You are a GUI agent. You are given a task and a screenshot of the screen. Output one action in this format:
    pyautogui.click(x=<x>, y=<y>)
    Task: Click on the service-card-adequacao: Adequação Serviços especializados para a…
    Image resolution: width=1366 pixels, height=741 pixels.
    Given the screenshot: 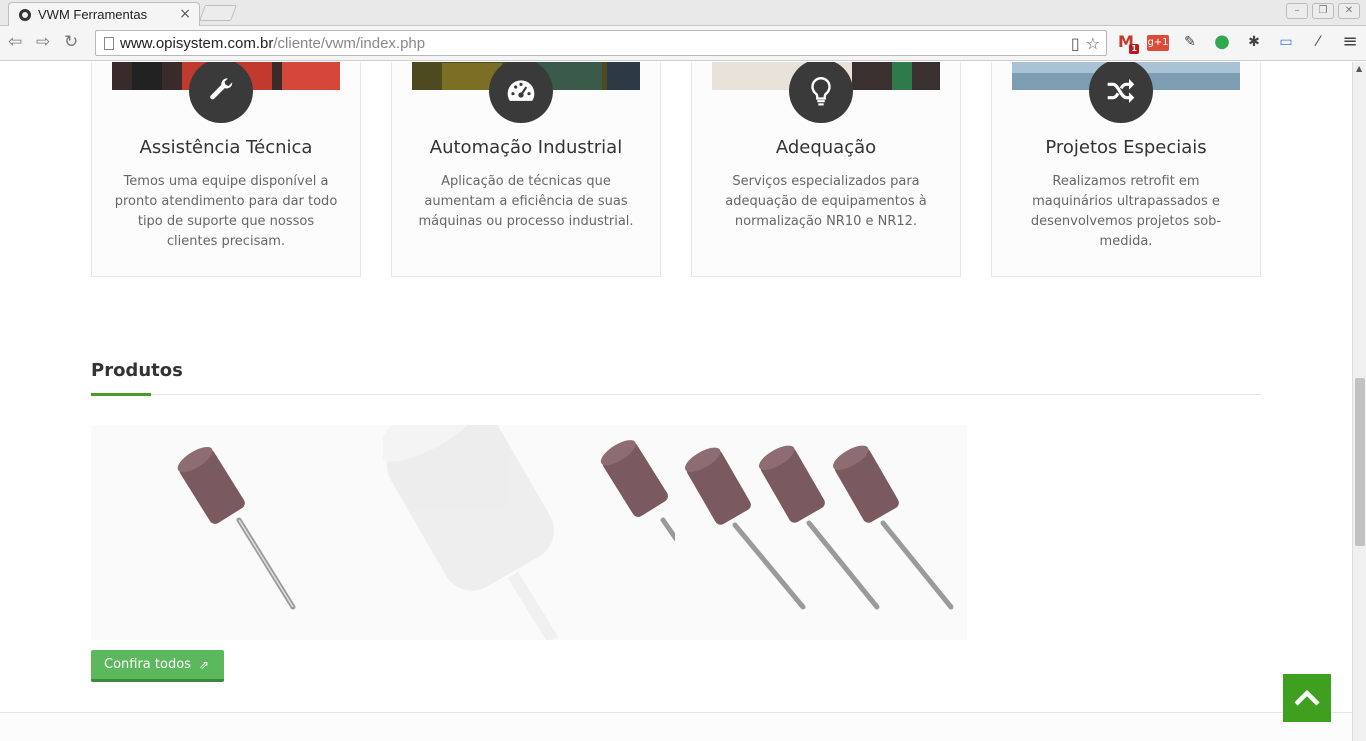 What is the action you would take?
    pyautogui.click(x=826, y=169)
    